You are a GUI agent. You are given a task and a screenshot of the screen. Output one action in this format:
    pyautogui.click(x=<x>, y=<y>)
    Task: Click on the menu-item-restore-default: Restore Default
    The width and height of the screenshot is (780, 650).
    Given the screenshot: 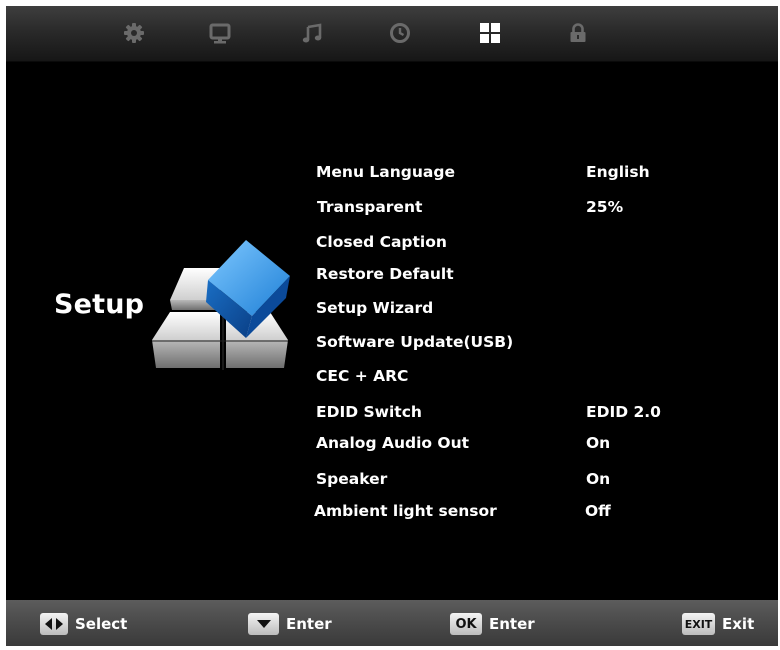 What is the action you would take?
    pyautogui.click(x=392, y=276)
    